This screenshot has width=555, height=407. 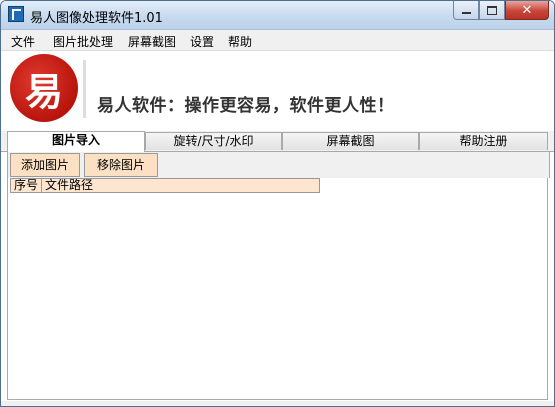 I want to click on window-bottom-edge, so click(x=277, y=403).